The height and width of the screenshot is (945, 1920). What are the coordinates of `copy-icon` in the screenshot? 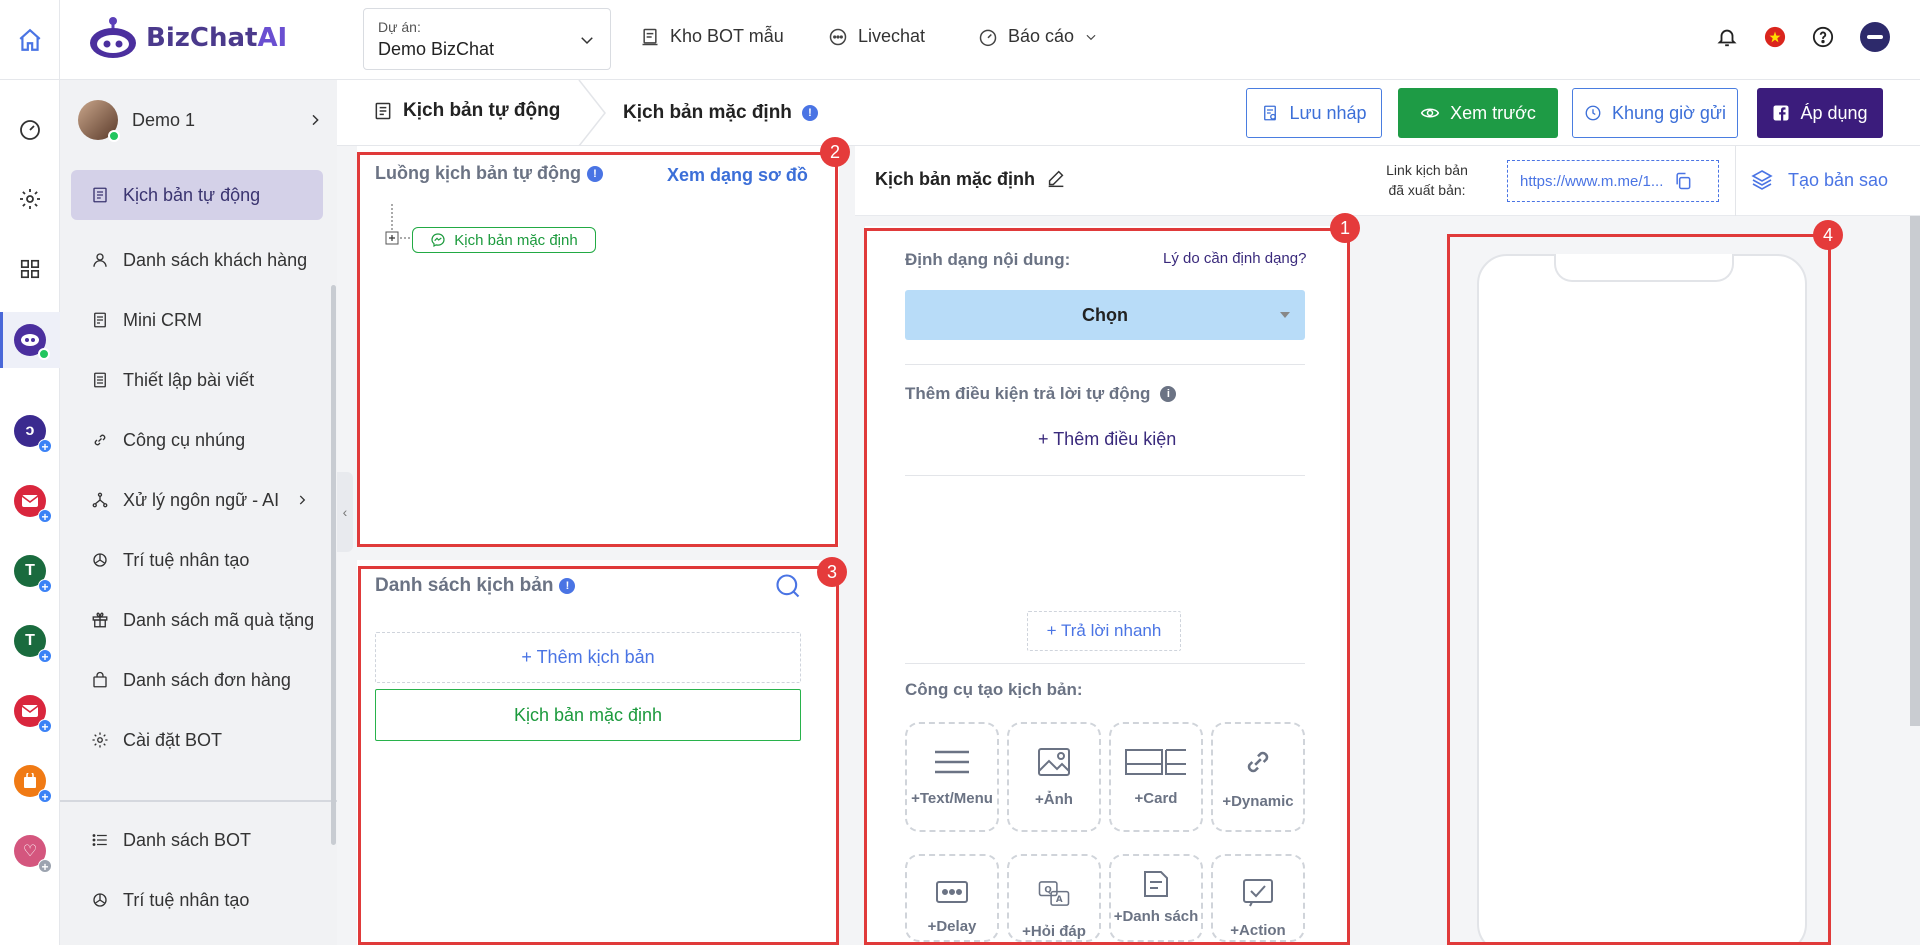 It's located at (1683, 181).